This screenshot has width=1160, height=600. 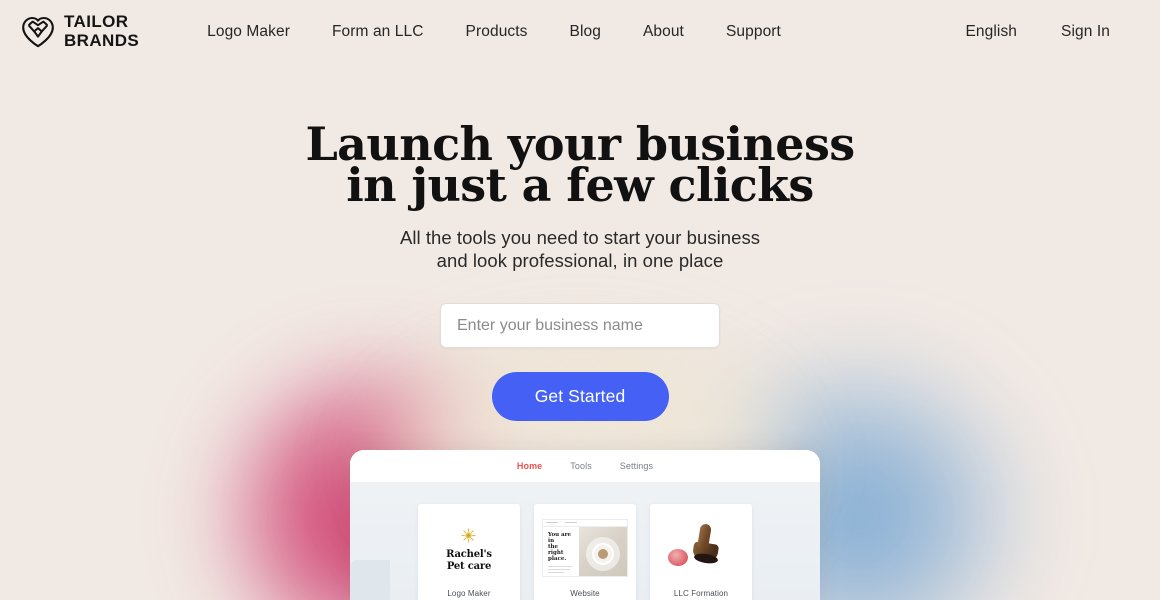 I want to click on mockup-card-logo-maker: Rachel's Pet care Logo Maker, so click(x=469, y=552).